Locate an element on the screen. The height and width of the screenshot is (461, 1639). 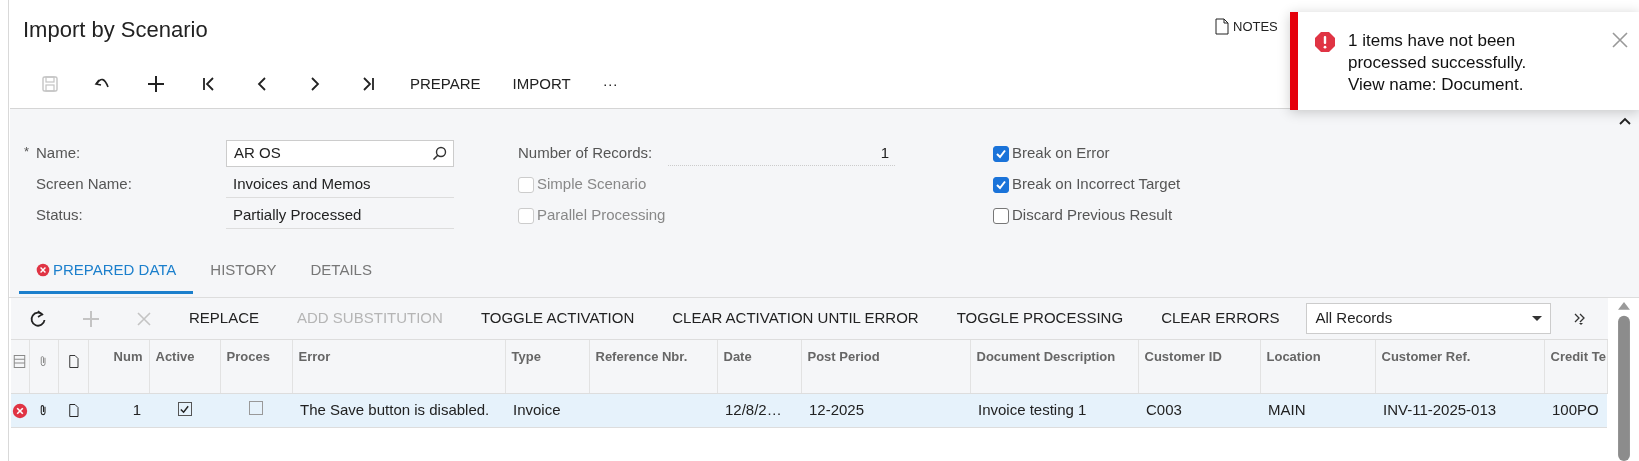
checkbox-label: Parallel Processing is located at coordinates (601, 215).